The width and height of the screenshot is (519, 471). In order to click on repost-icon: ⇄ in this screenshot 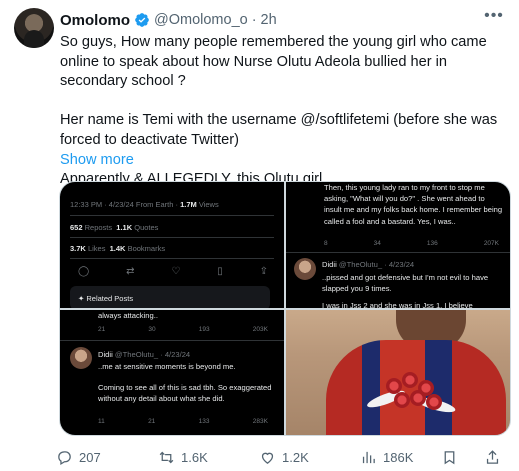, I will do `click(130, 271)`.